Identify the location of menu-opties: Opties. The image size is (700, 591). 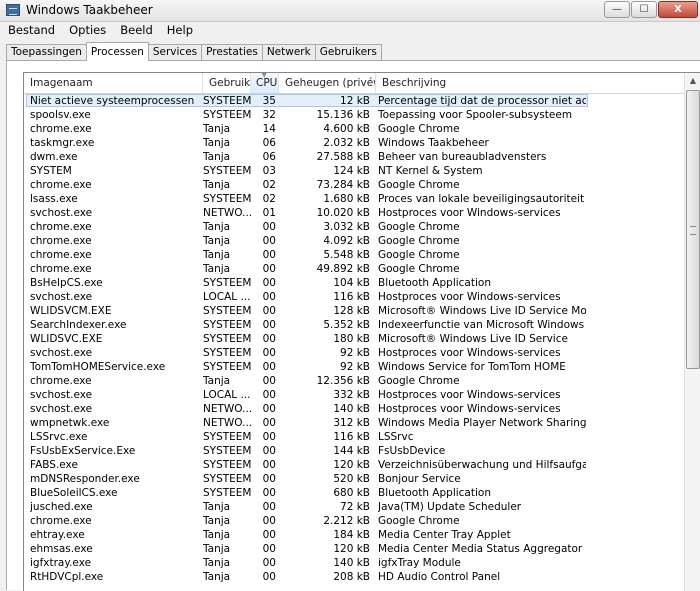
(86, 31).